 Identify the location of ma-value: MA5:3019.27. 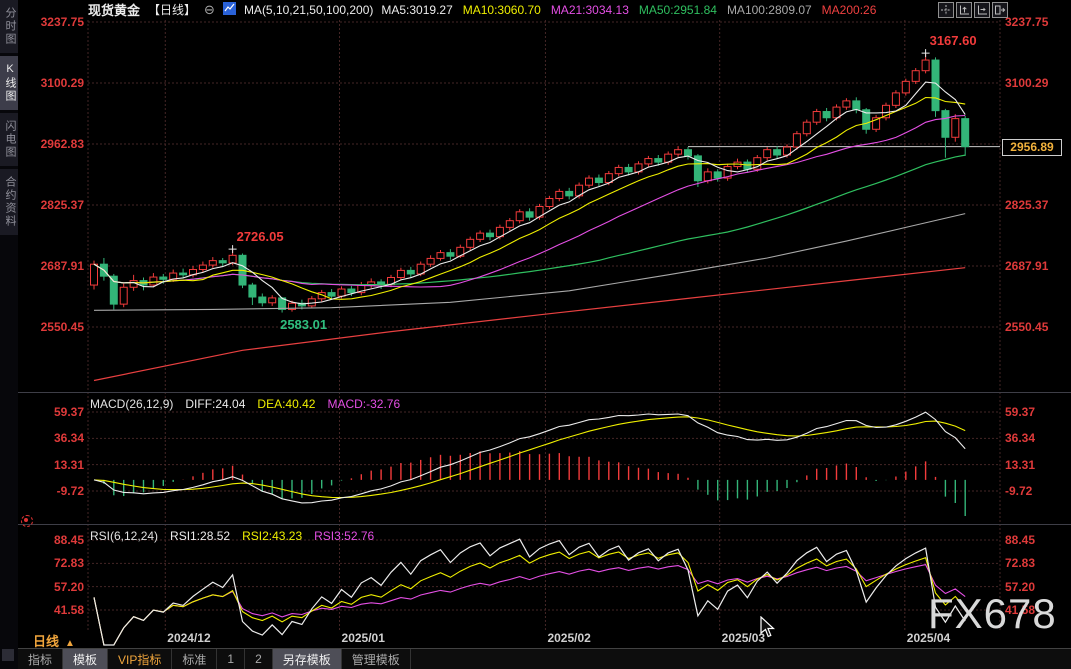
(417, 9).